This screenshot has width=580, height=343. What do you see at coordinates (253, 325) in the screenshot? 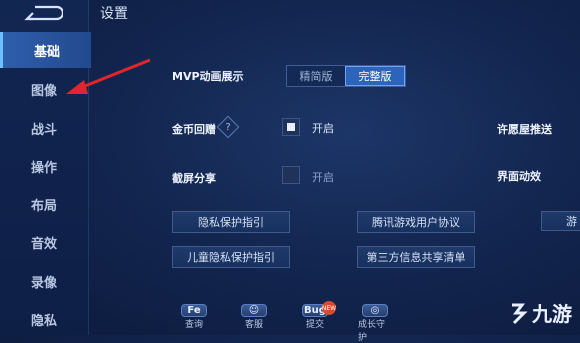
I see `customer-service-label: 客服` at bounding box center [253, 325].